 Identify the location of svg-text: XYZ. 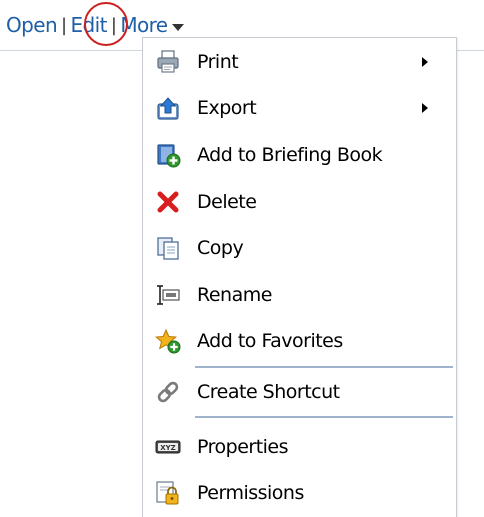
(168, 448).